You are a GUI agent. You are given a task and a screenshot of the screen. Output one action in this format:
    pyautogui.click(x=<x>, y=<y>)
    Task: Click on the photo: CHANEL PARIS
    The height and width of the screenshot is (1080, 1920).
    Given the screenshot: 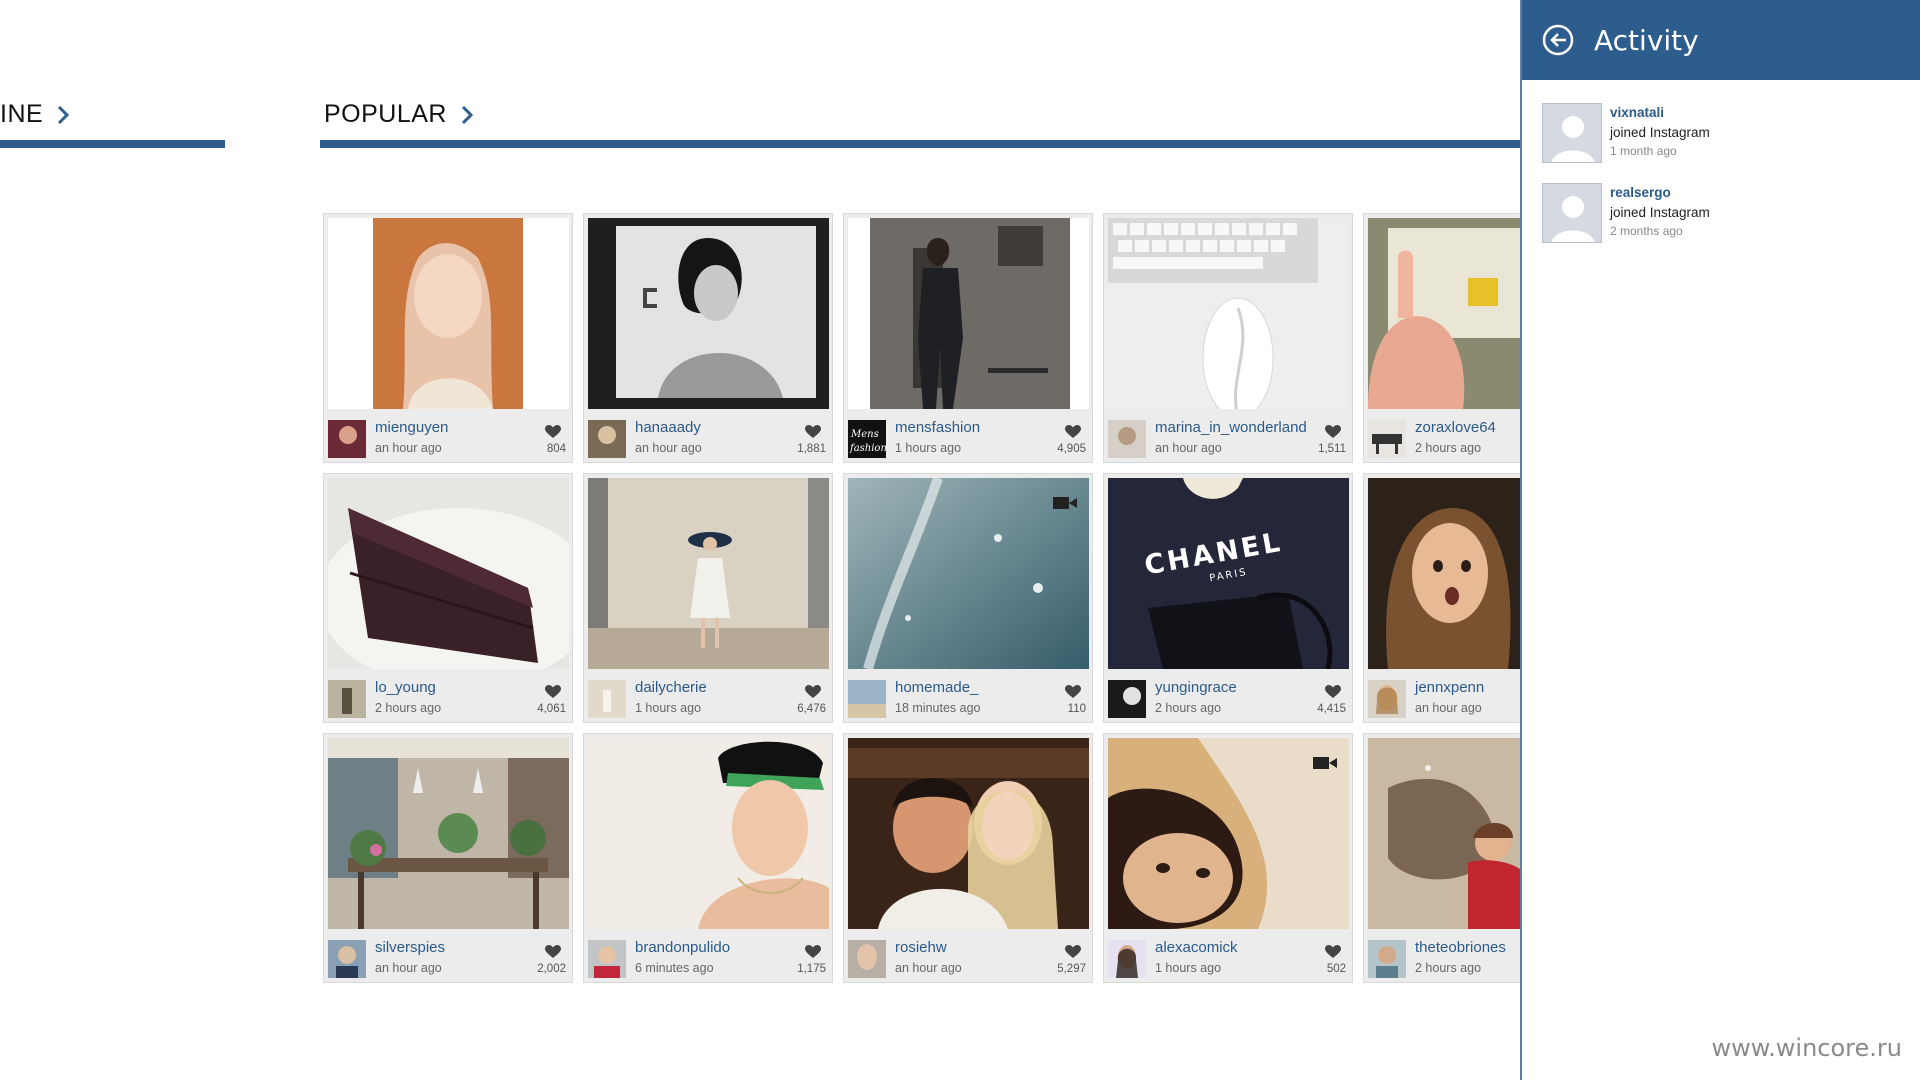 What is the action you would take?
    pyautogui.click(x=1228, y=573)
    